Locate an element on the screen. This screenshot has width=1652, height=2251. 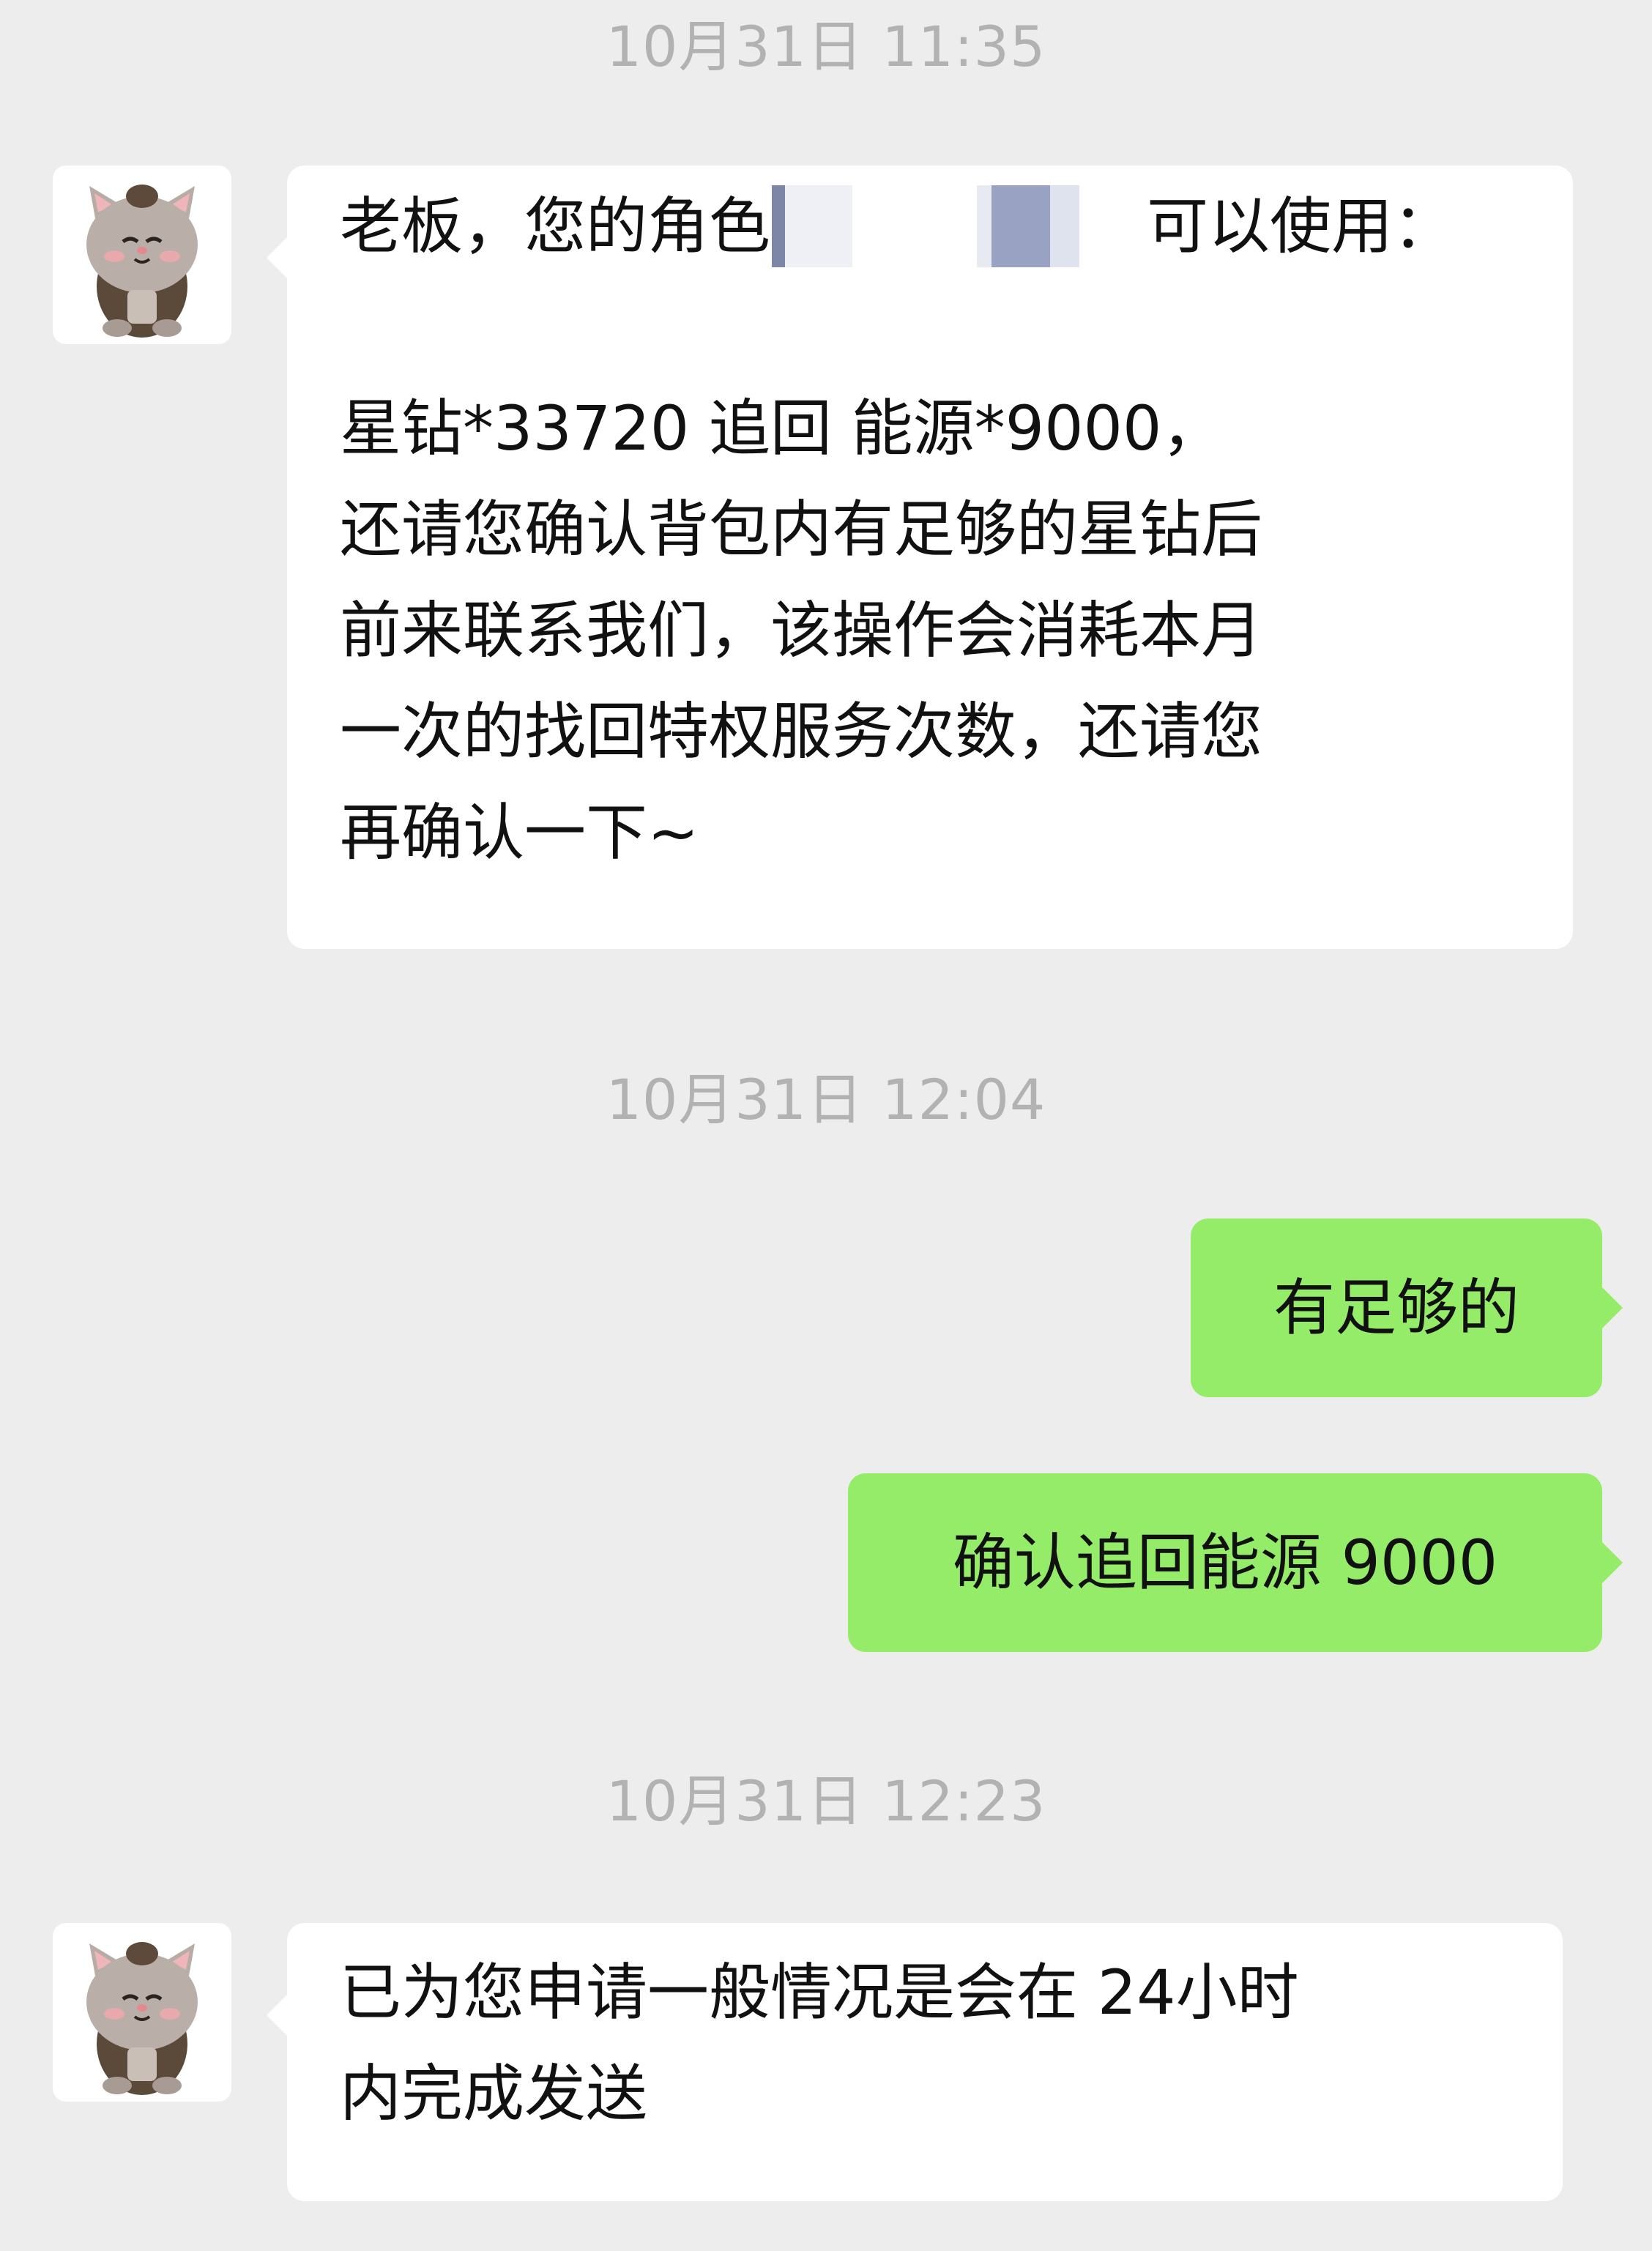
timestamp-2: 10月31日 12:04 is located at coordinates (826, 1100).